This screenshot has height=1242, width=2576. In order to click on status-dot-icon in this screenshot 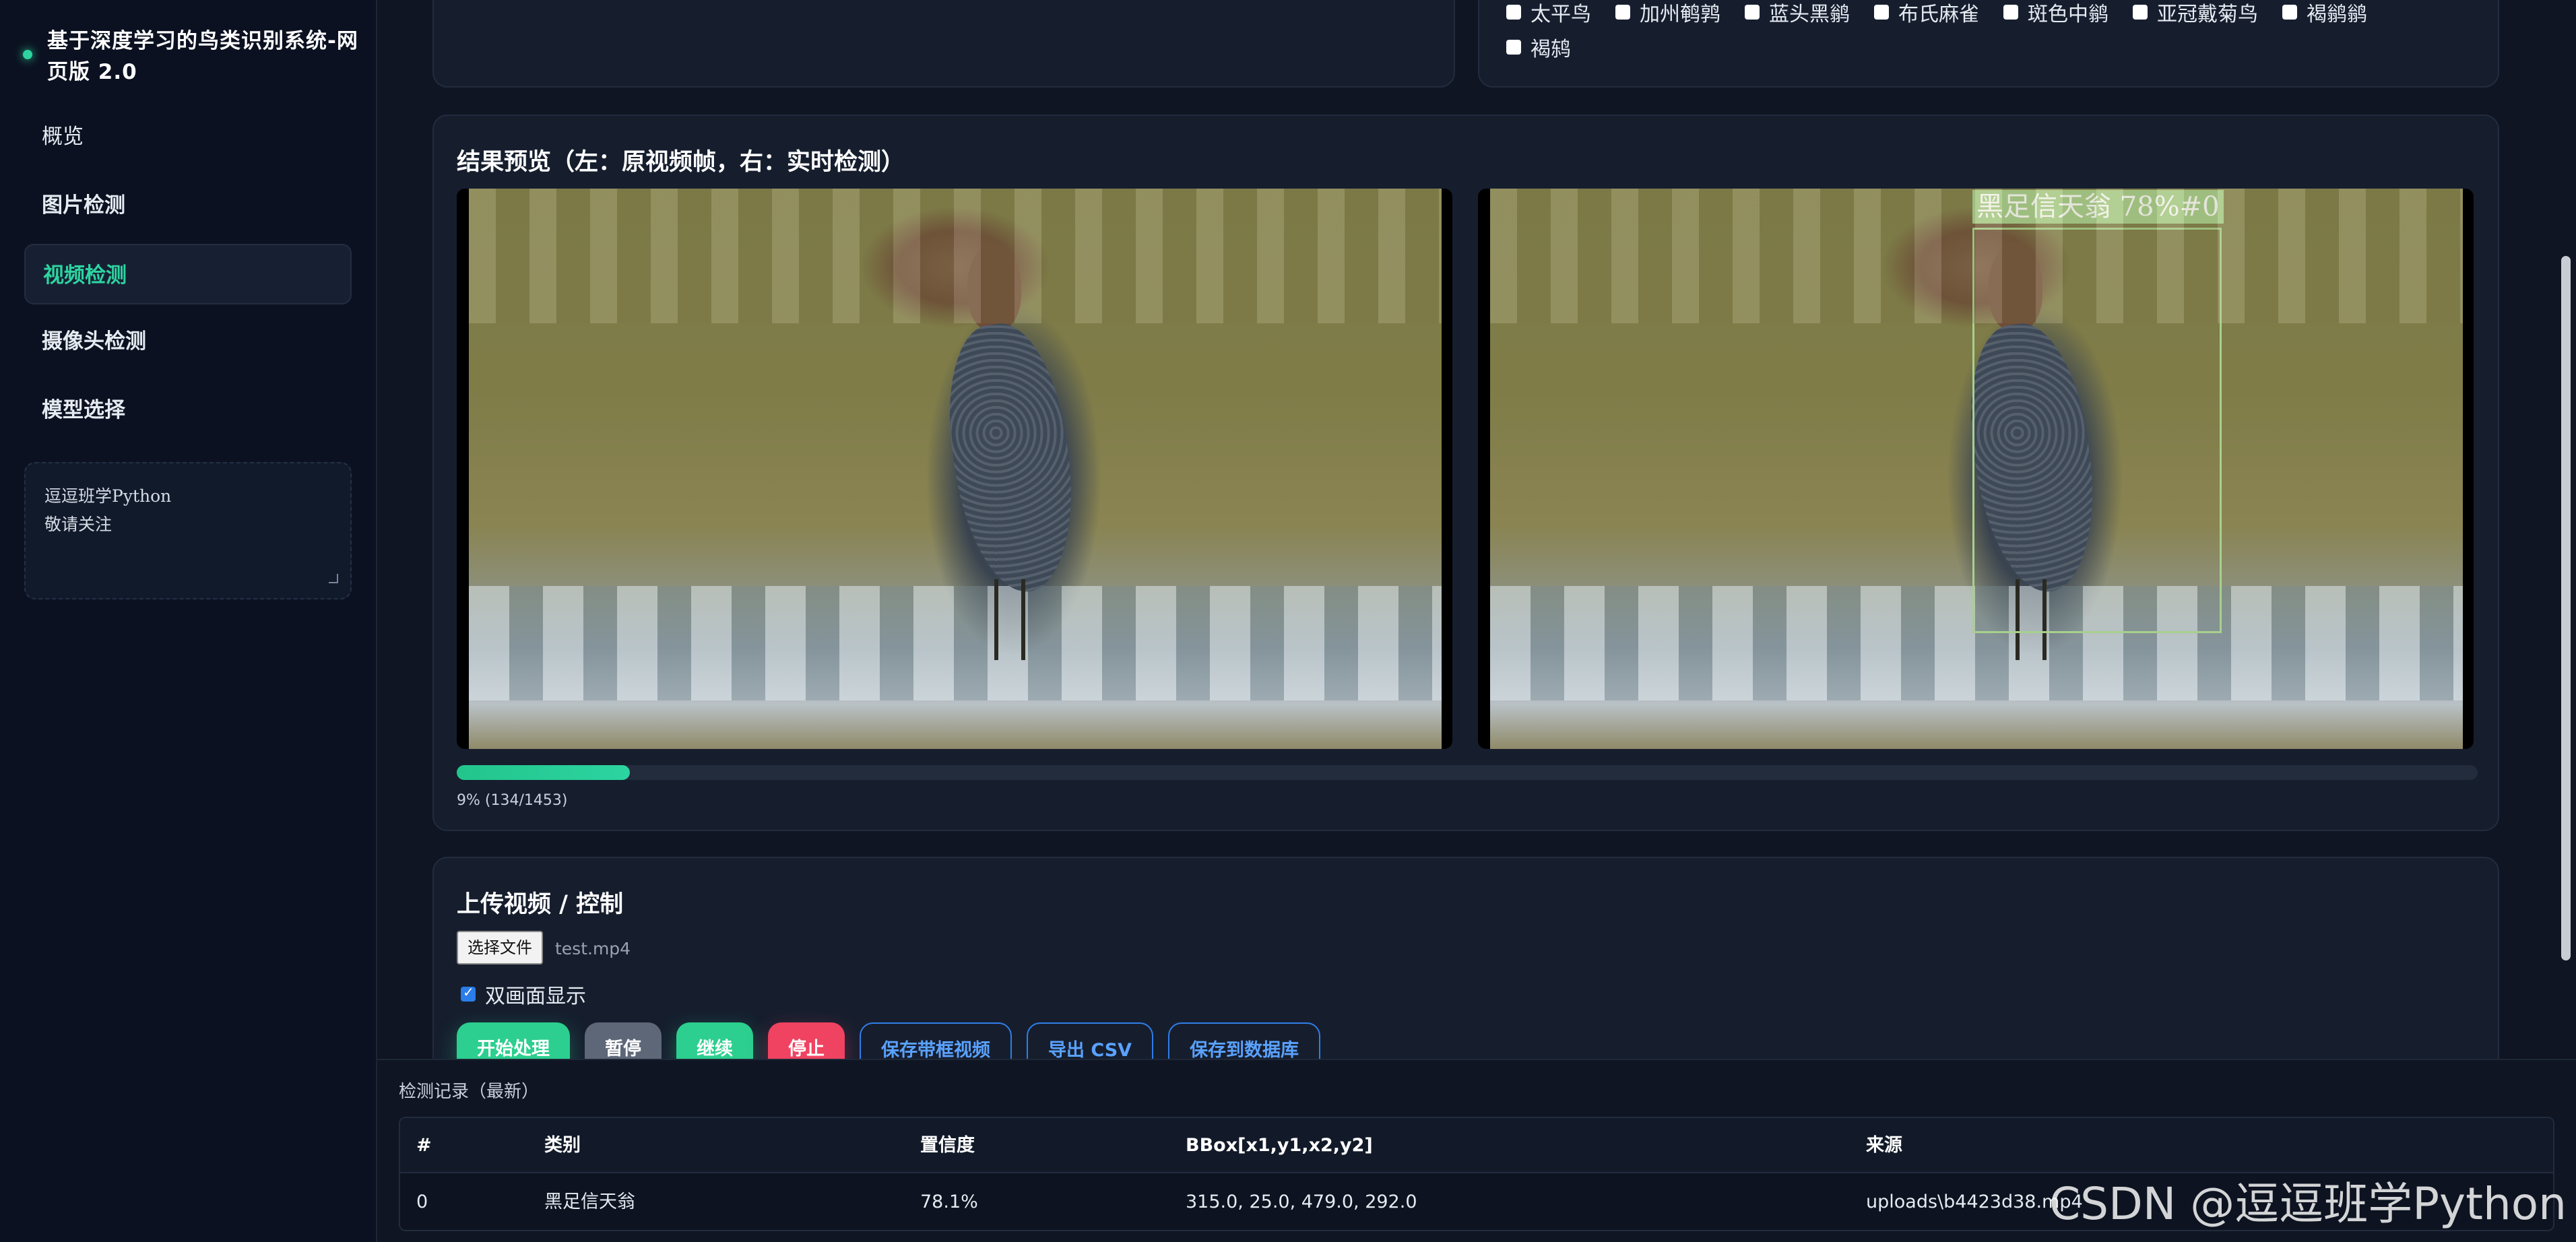, I will do `click(28, 55)`.